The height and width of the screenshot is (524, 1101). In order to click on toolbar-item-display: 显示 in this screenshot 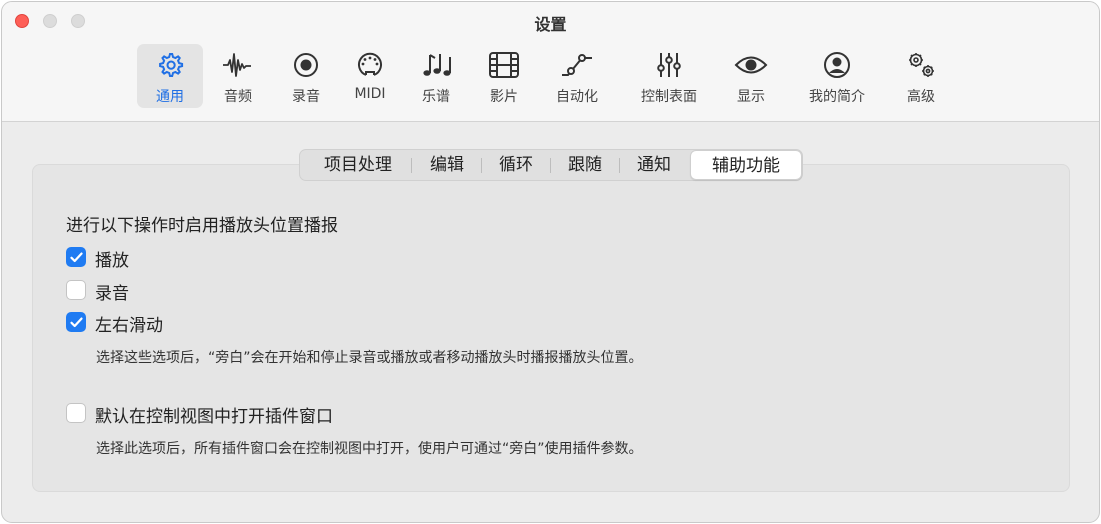, I will do `click(751, 76)`.